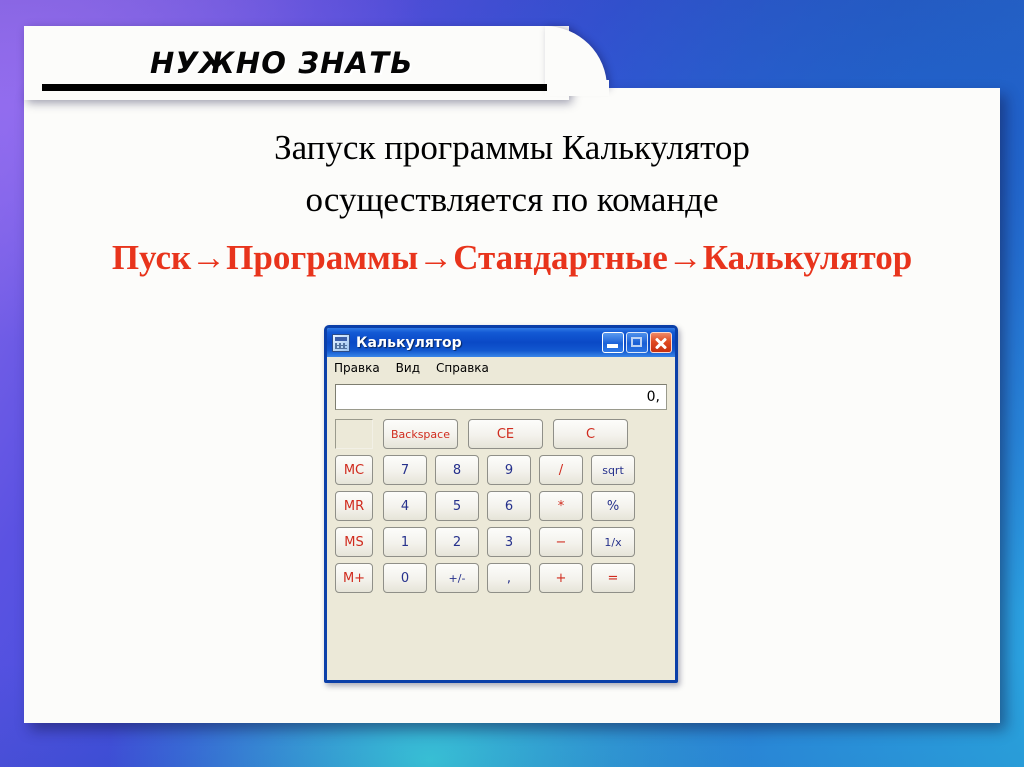 This screenshot has height=767, width=1024. I want to click on title-underline-rule, so click(294, 87).